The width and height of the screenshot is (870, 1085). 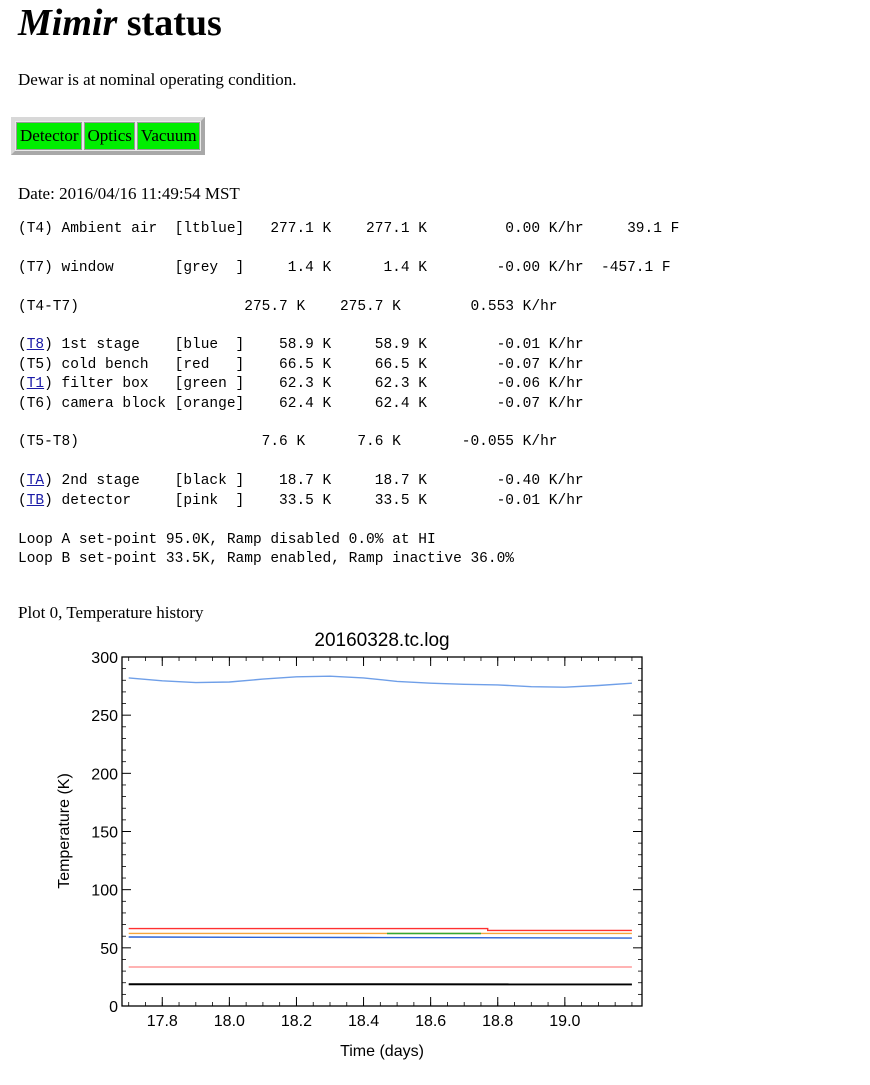 What do you see at coordinates (109, 949) in the screenshot?
I see `y-tick-label: 50` at bounding box center [109, 949].